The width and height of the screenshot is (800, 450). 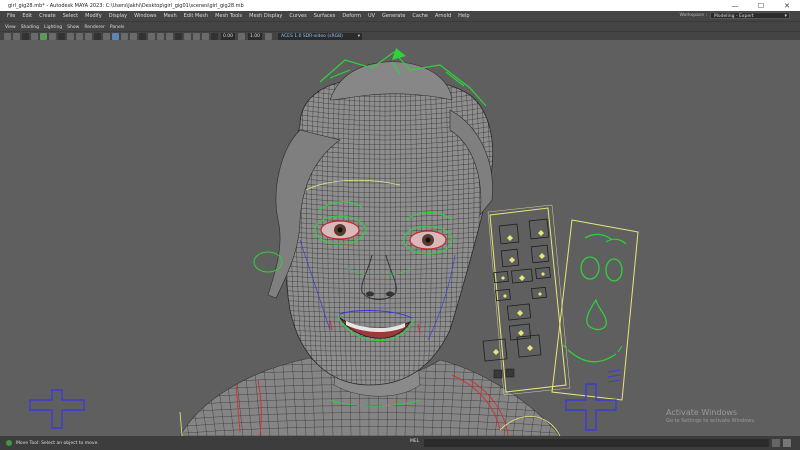 What do you see at coordinates (73, 27) in the screenshot?
I see `panel-menu-show: Show` at bounding box center [73, 27].